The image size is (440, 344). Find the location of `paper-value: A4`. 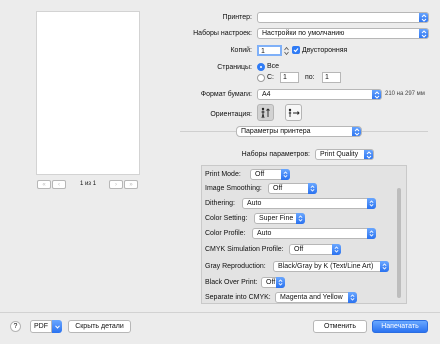

paper-value: A4 is located at coordinates (266, 94).